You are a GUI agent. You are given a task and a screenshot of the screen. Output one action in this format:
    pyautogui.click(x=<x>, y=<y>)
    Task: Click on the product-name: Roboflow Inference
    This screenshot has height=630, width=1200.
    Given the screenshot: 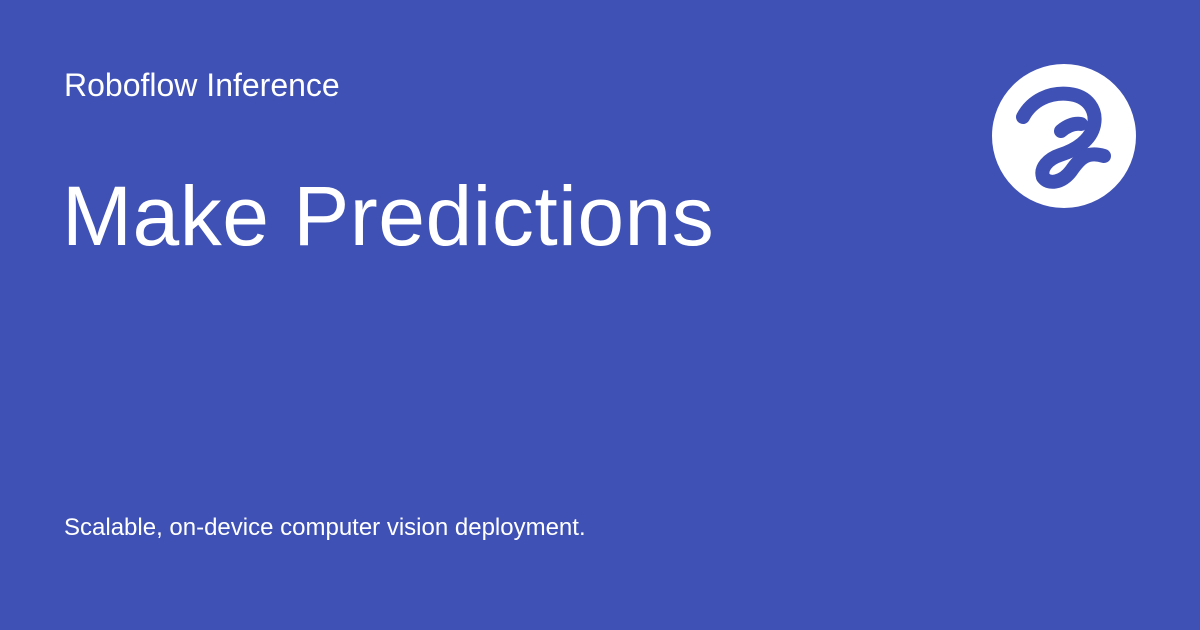 What is the action you would take?
    pyautogui.click(x=202, y=85)
    